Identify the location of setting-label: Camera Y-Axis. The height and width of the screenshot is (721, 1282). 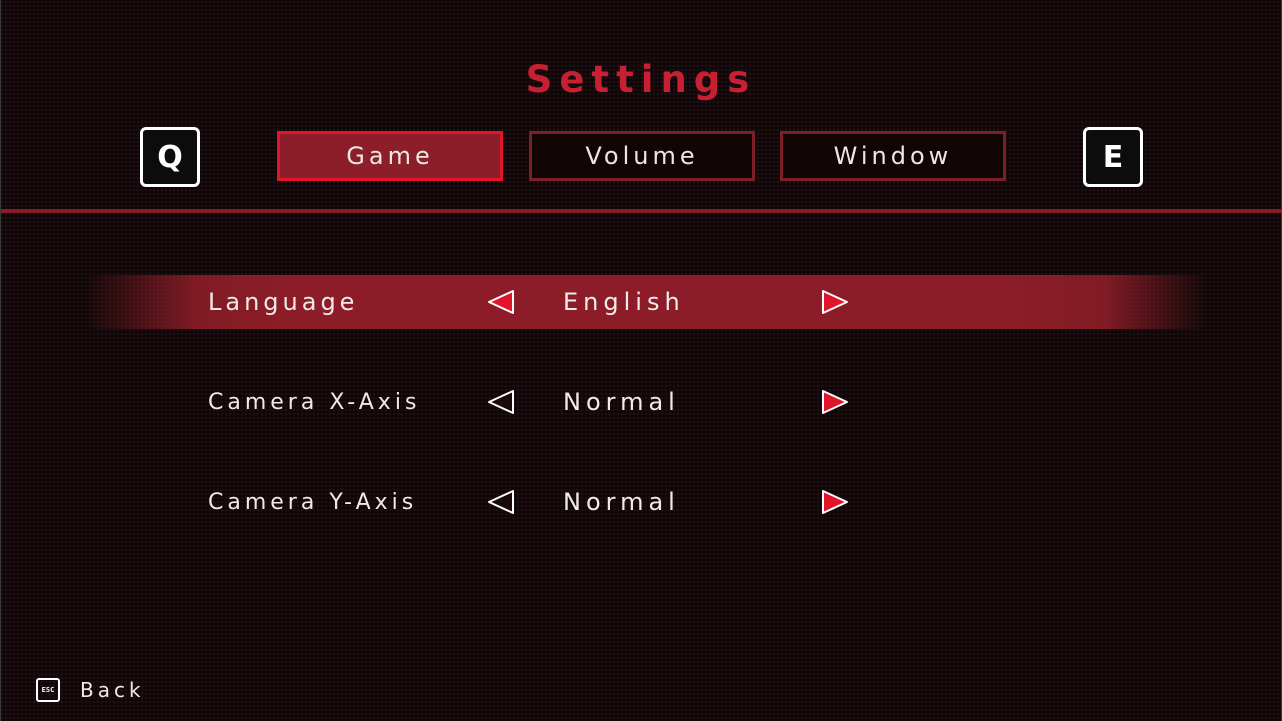
(313, 502).